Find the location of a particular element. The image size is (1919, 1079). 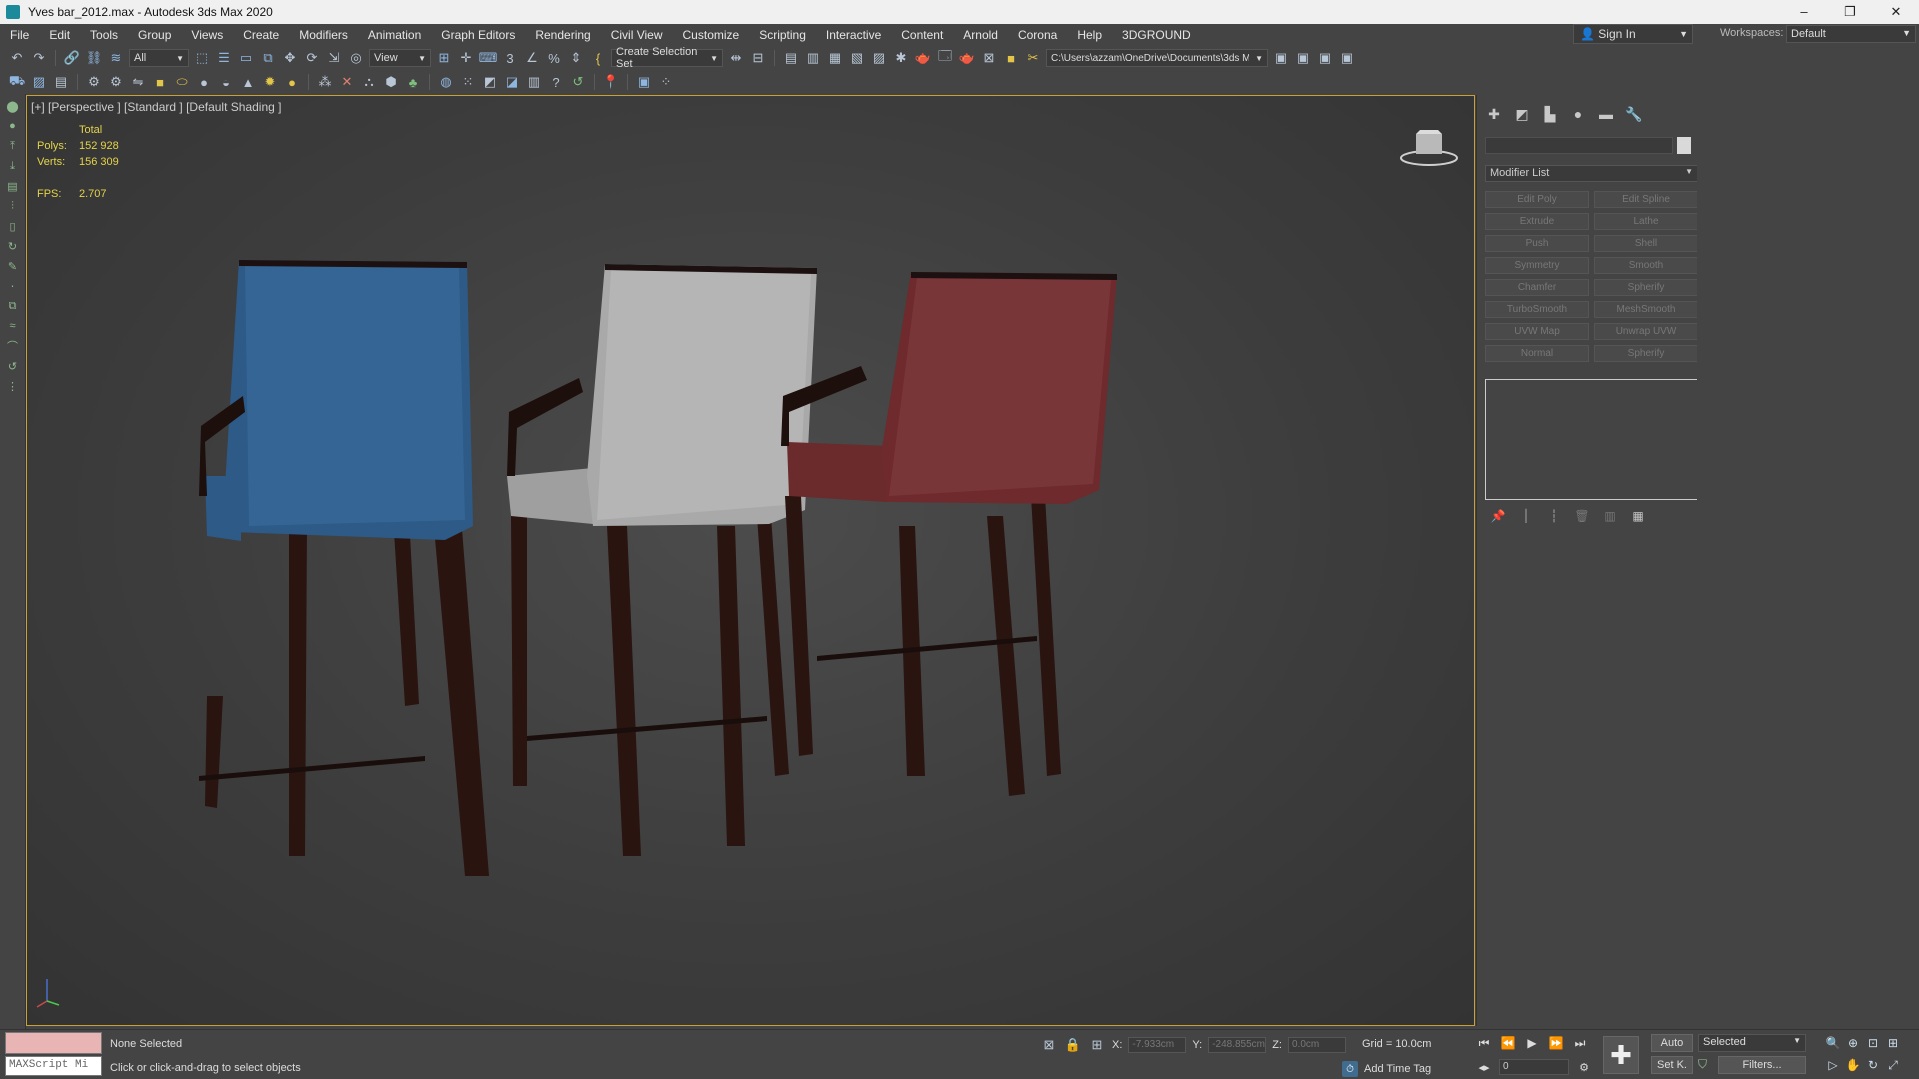

pin-icon: 📍 is located at coordinates (611, 82).